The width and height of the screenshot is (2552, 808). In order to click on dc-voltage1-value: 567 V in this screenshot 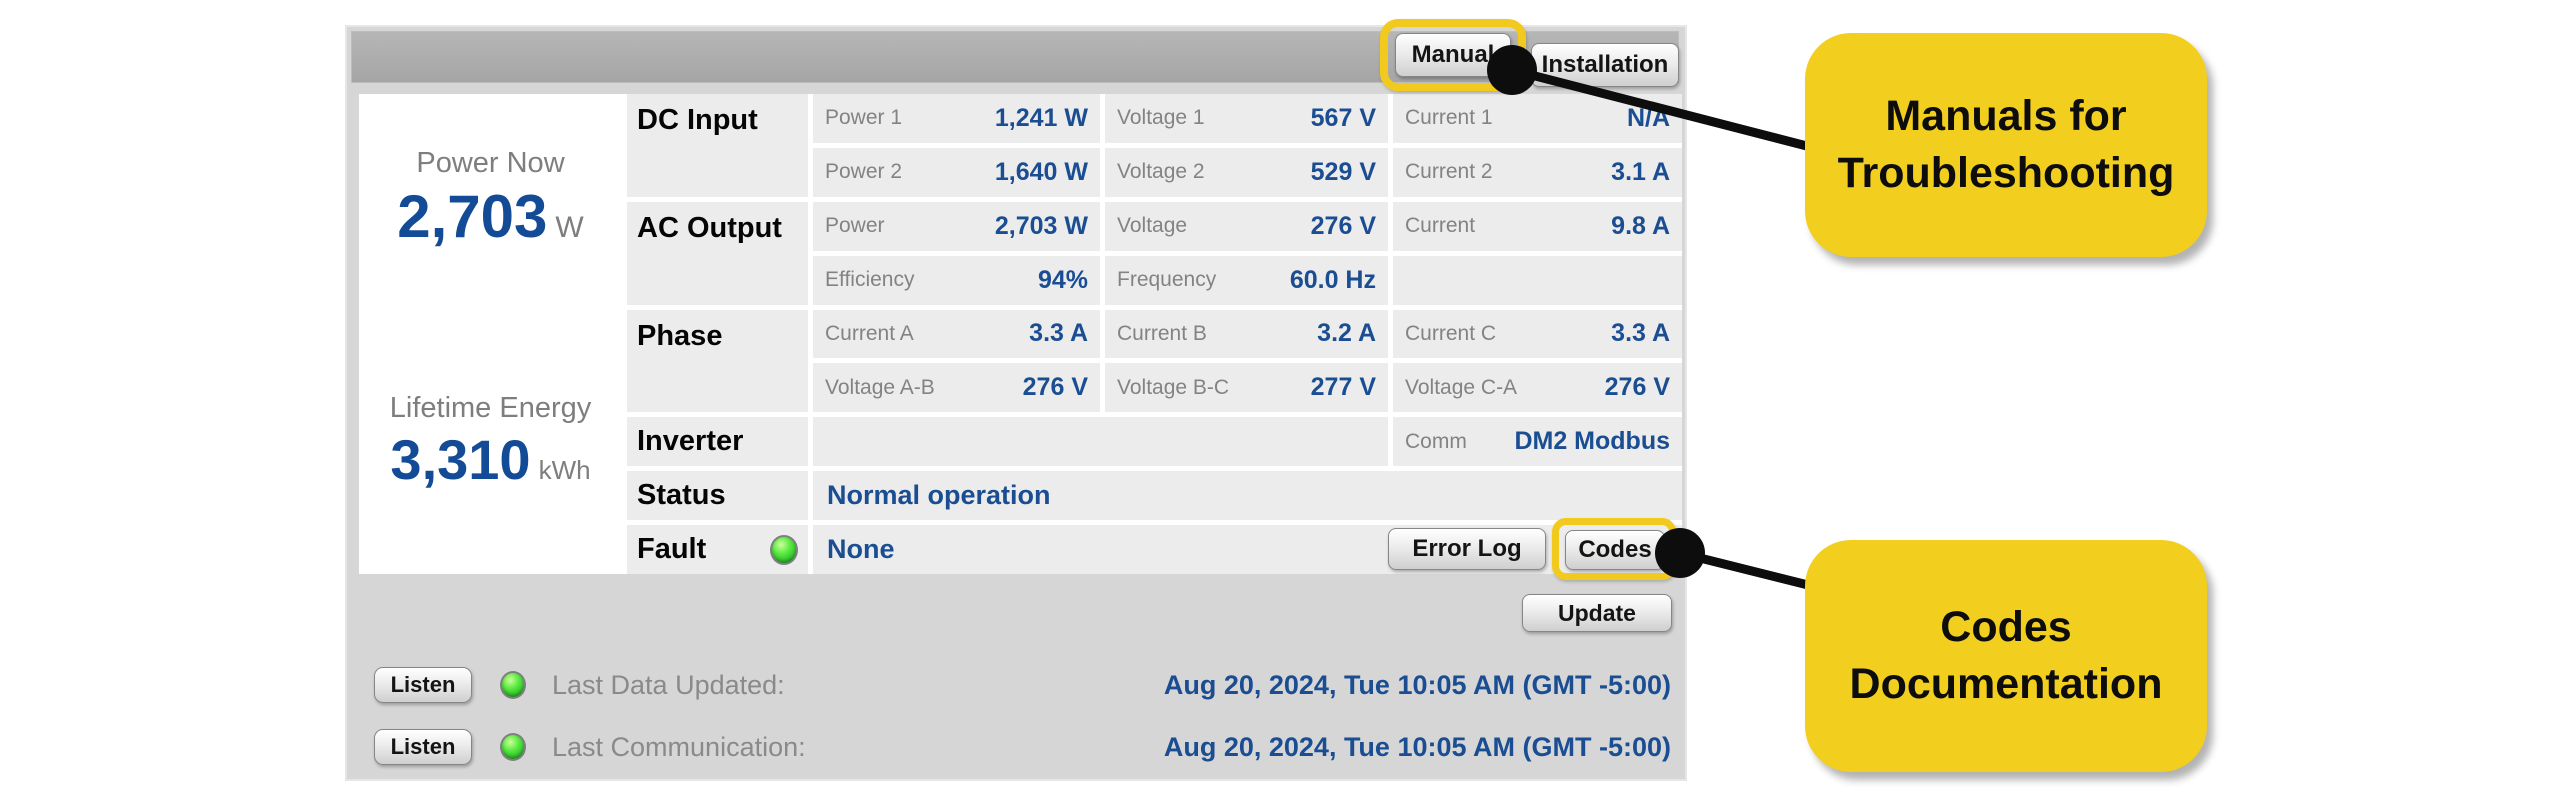, I will do `click(1343, 117)`.